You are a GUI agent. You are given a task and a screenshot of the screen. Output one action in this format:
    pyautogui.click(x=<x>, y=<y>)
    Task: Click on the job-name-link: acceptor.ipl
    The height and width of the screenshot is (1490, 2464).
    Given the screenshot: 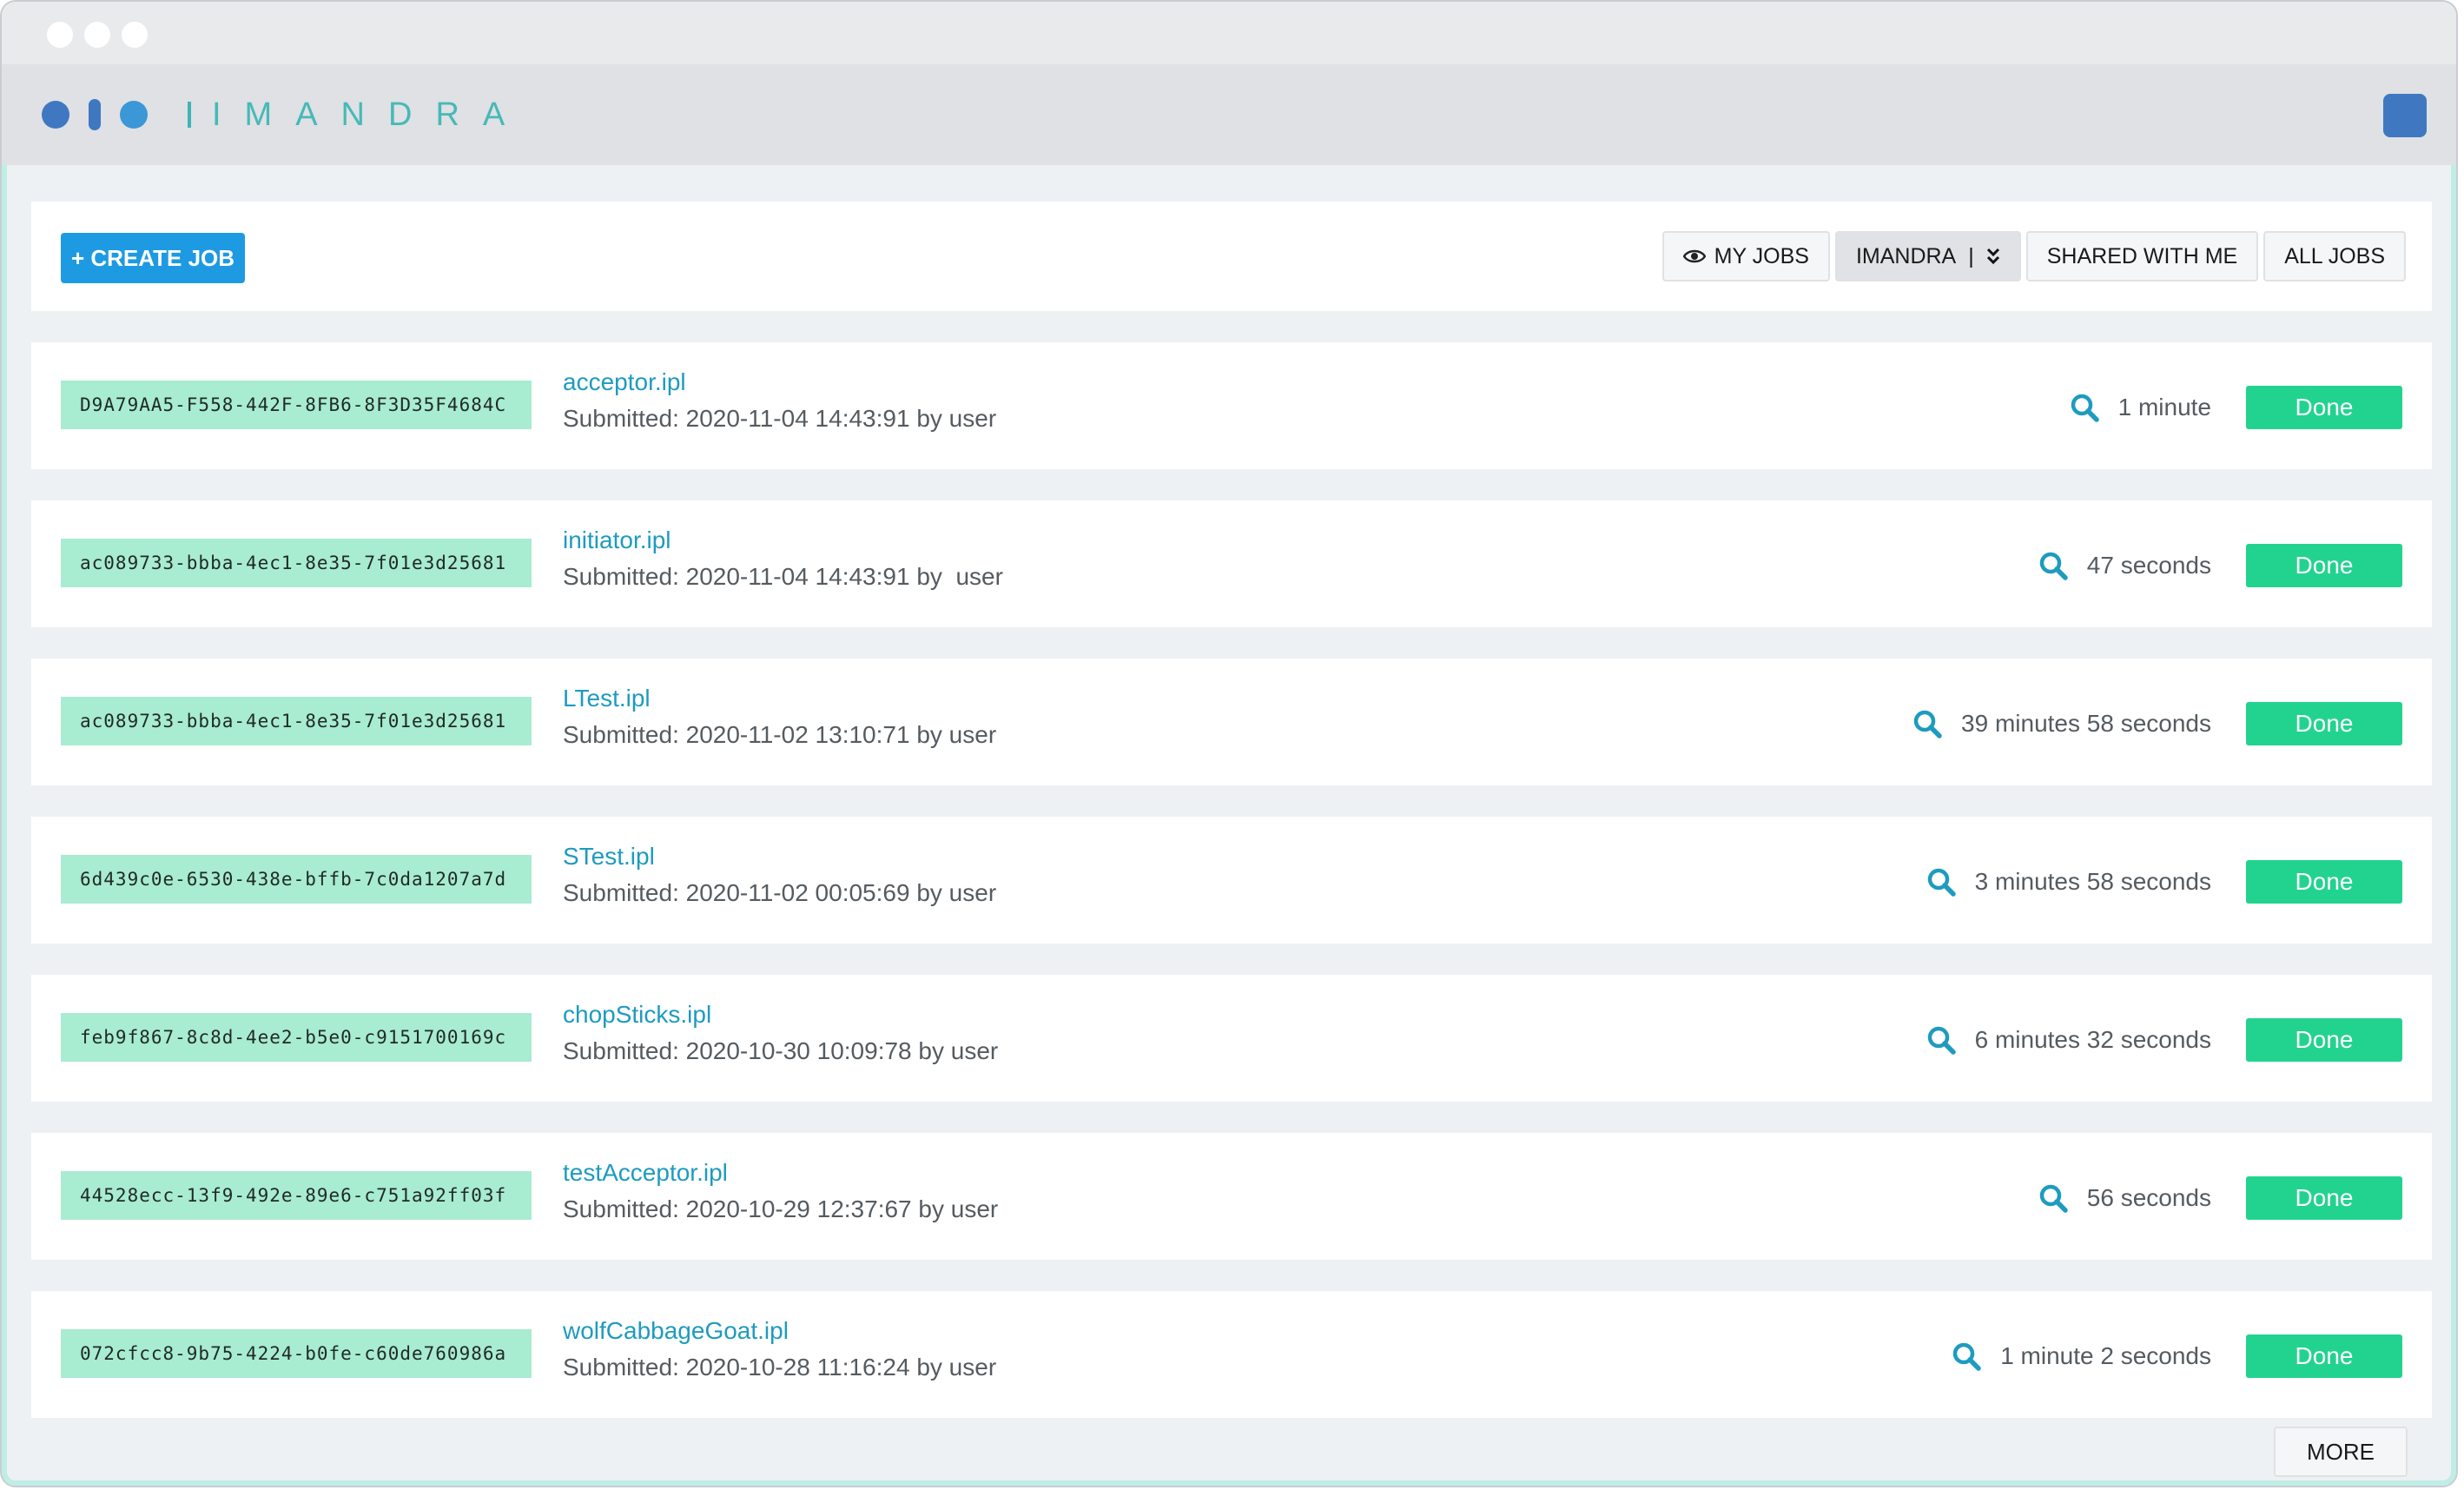 What is the action you would take?
    pyautogui.click(x=624, y=382)
    